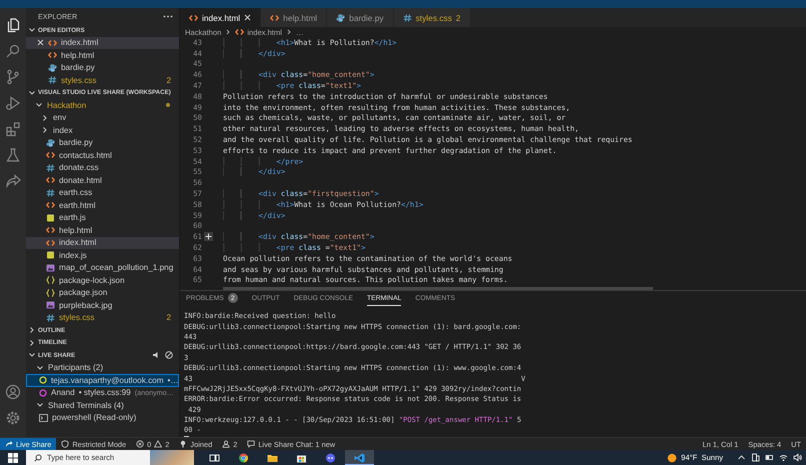  Describe the element at coordinates (102, 205) in the screenshot. I see `file-item: earth.html` at that location.